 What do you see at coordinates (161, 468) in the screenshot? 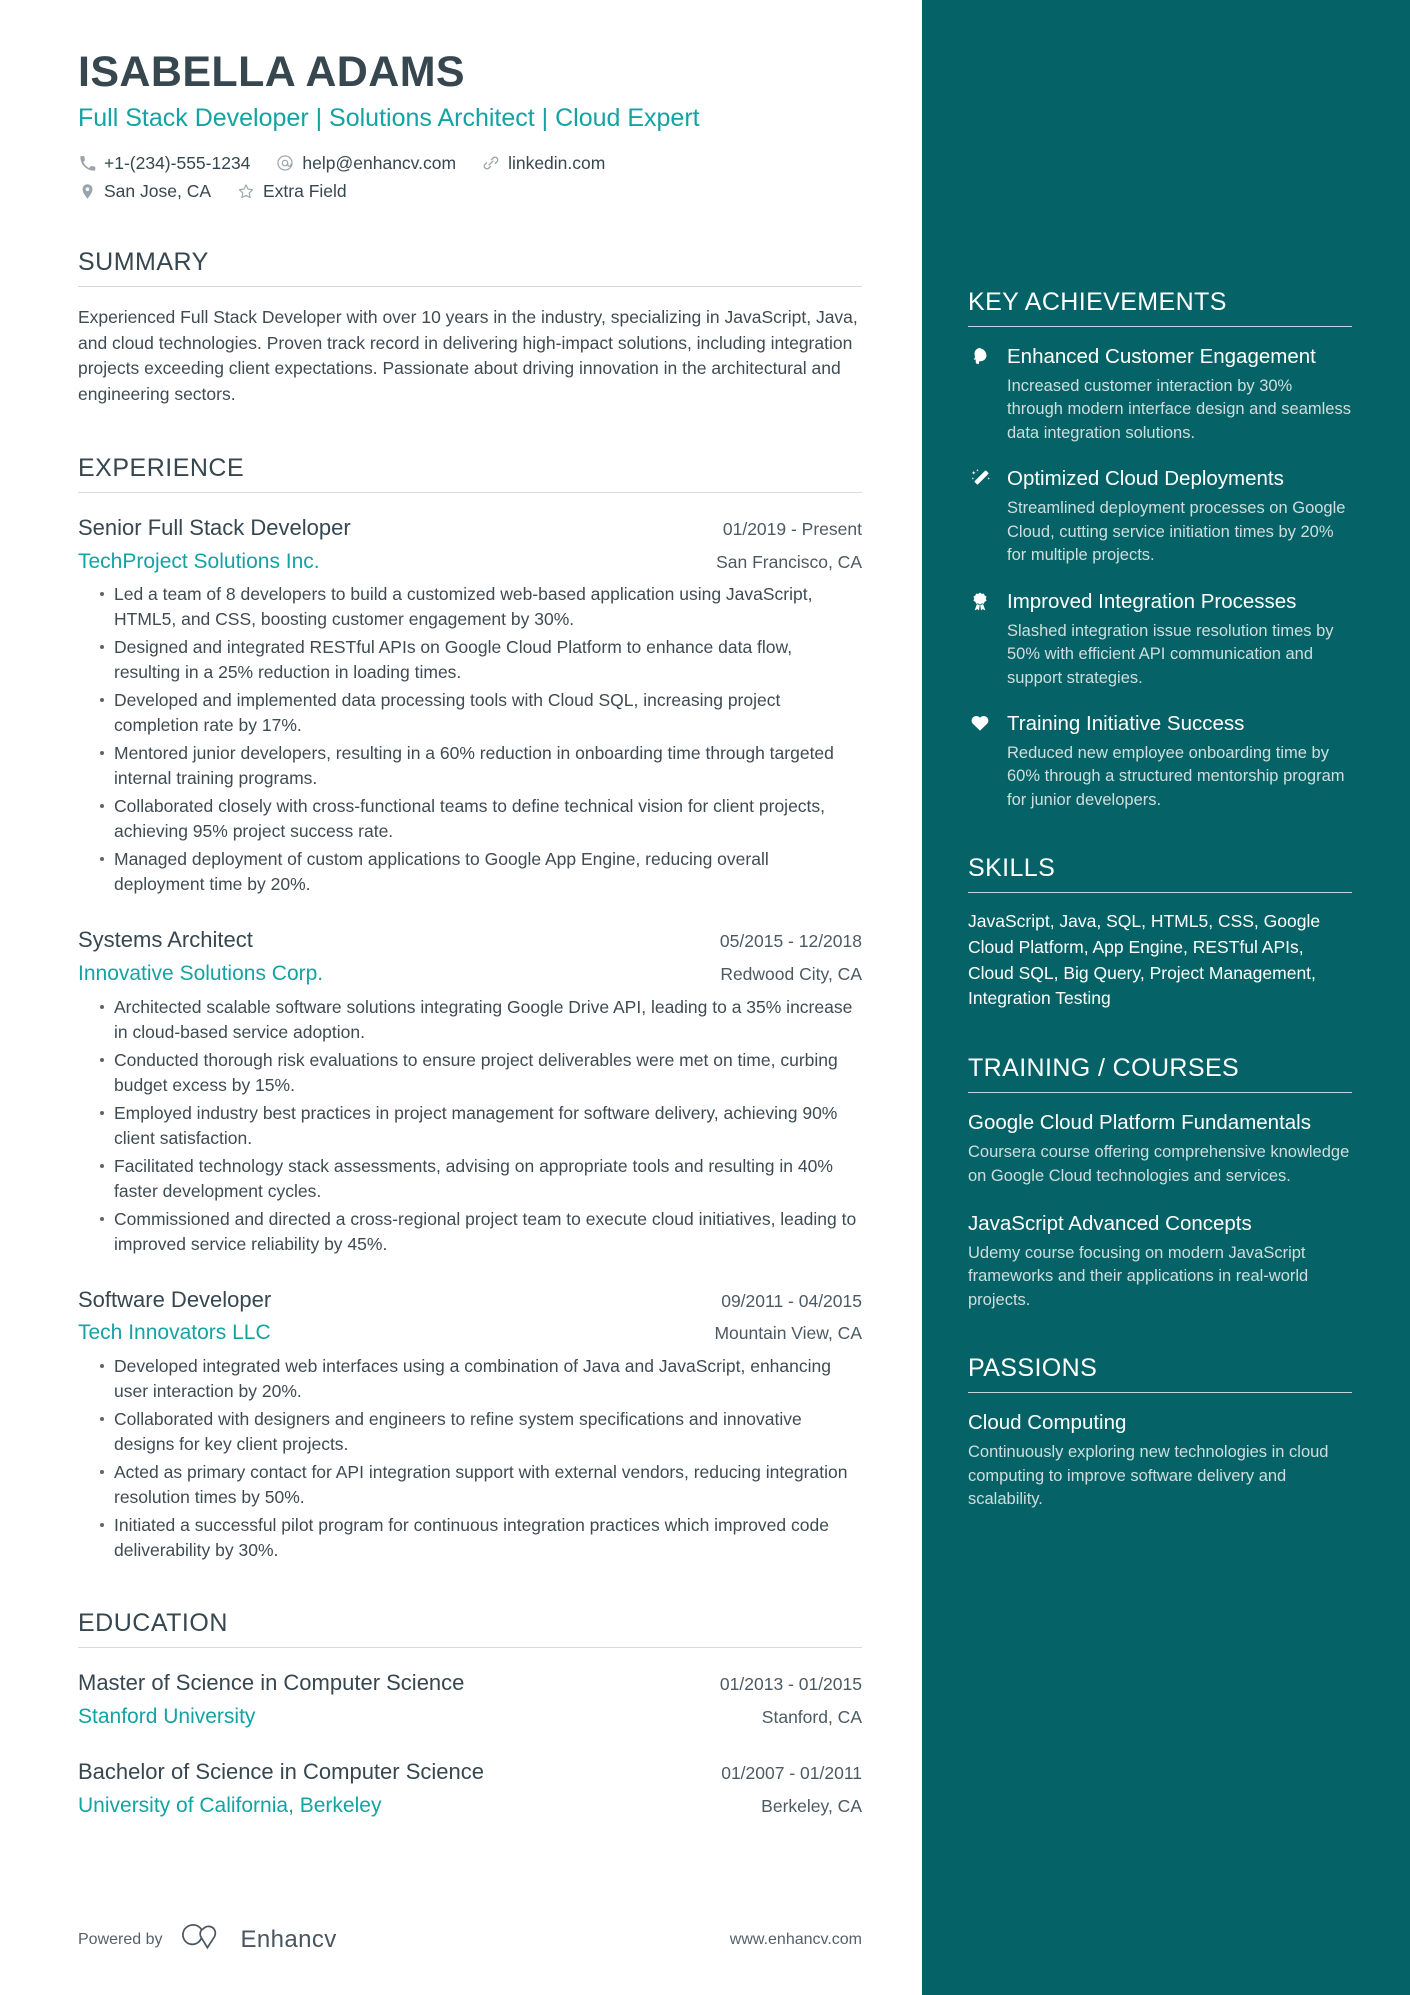
I see `section-title-experience: EXPERIENCE` at bounding box center [161, 468].